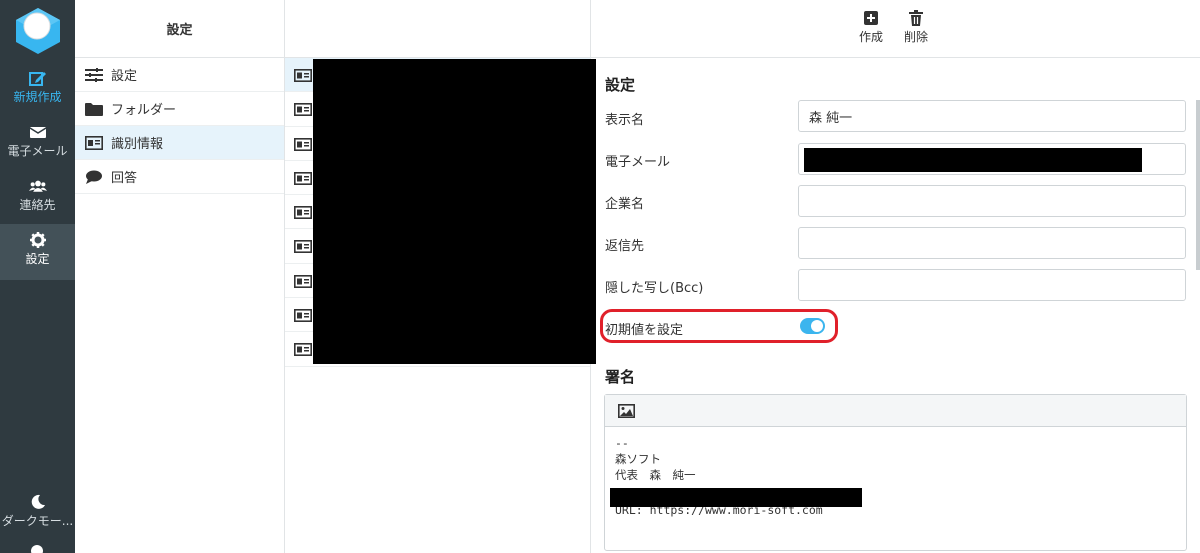  I want to click on delete-button-label: 削除, so click(916, 37).